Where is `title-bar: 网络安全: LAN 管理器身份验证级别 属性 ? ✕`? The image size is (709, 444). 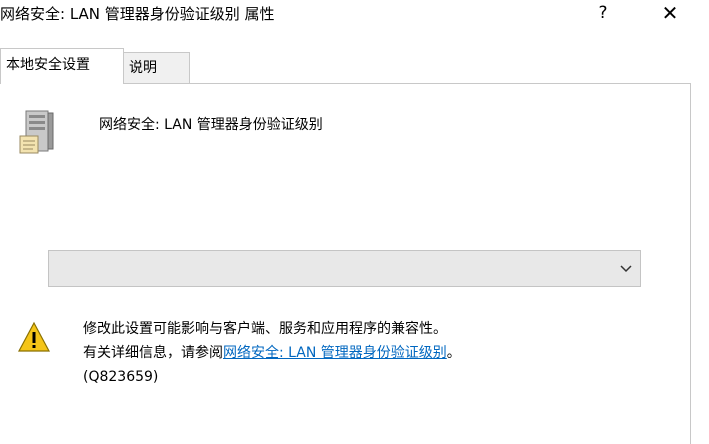 title-bar: 网络安全: LAN 管理器身份验证级别 属性 ? ✕ is located at coordinates (354, 16).